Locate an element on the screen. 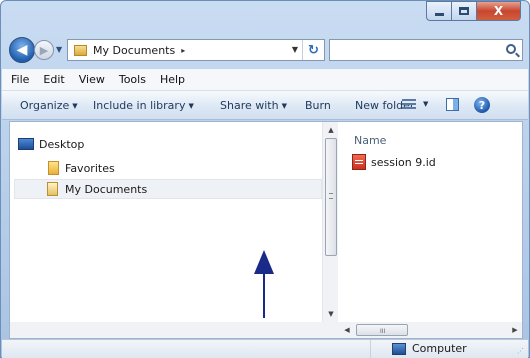  tree-item-desktop: Desktop is located at coordinates (51, 144).